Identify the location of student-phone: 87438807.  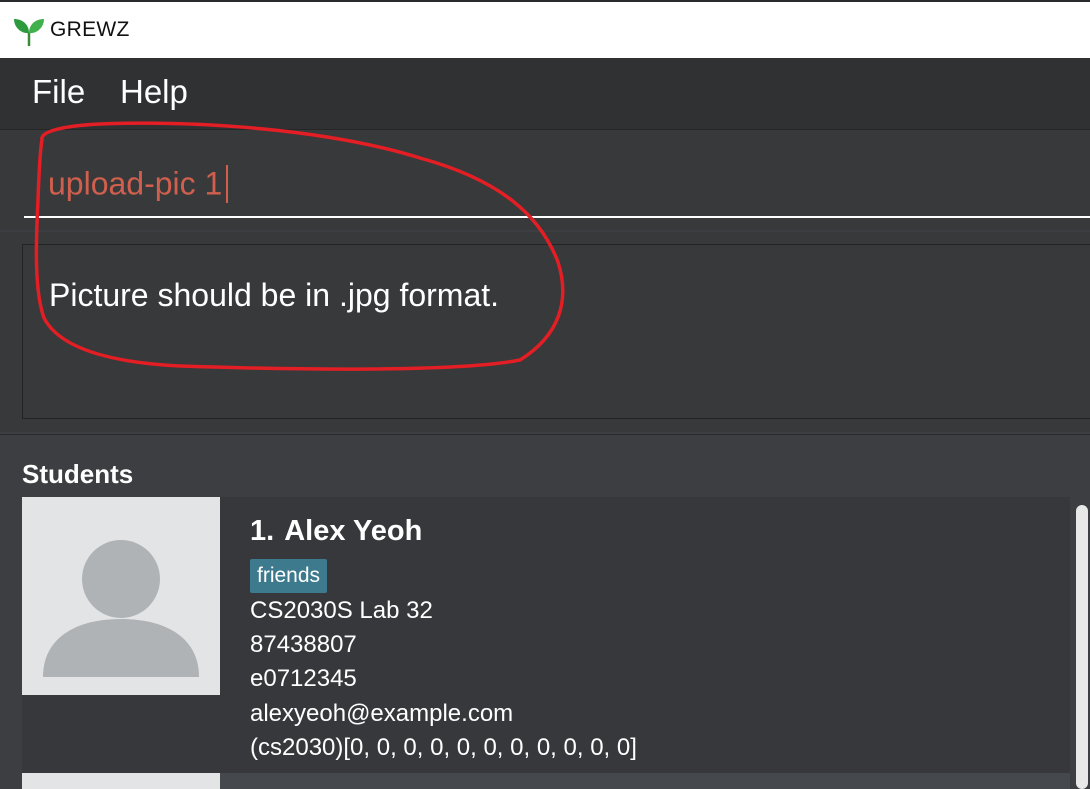
(303, 644).